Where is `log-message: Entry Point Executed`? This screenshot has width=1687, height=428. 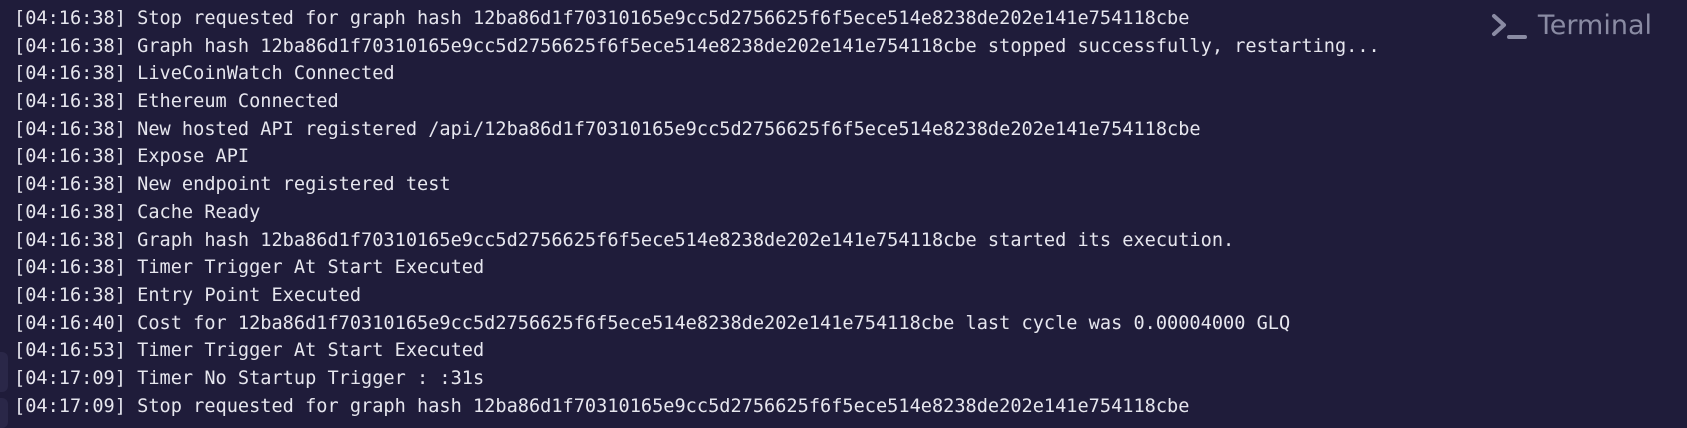 log-message: Entry Point Executed is located at coordinates (249, 295).